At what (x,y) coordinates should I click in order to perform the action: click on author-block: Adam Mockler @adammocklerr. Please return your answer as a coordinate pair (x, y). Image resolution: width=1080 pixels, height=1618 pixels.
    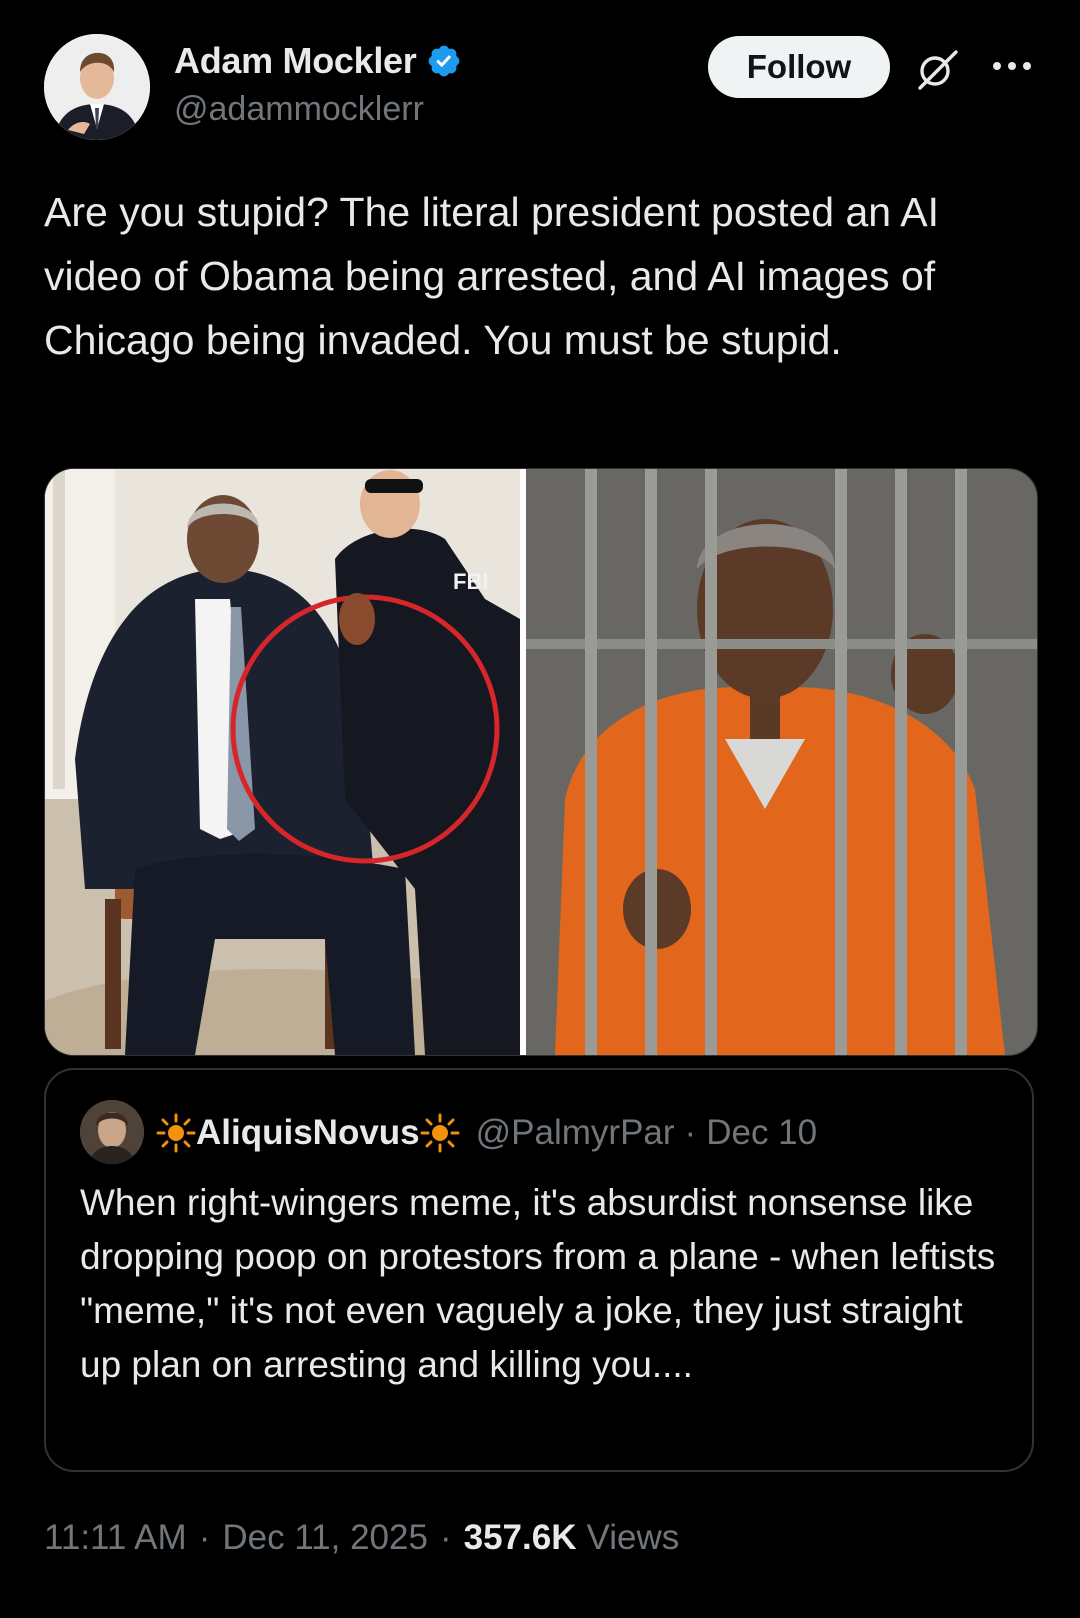
    Looking at the image, I should click on (318, 83).